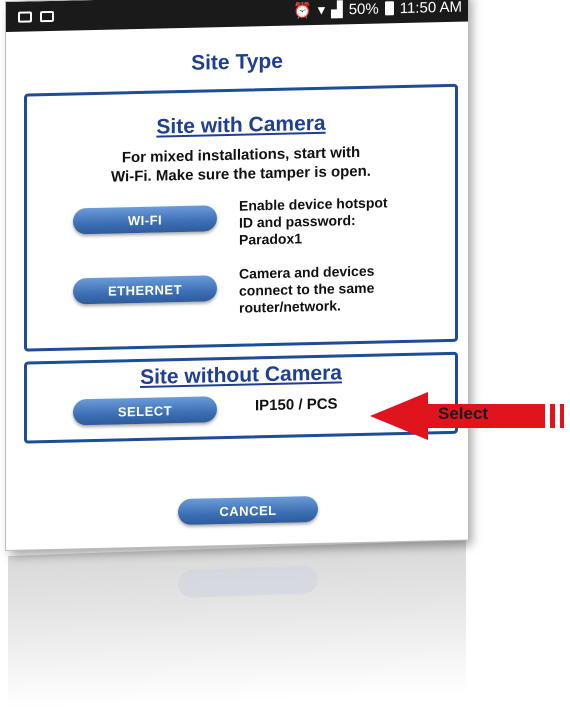 This screenshot has height=710, width=570. Describe the element at coordinates (248, 510) in the screenshot. I see `cancel-button: CANCEL` at that location.